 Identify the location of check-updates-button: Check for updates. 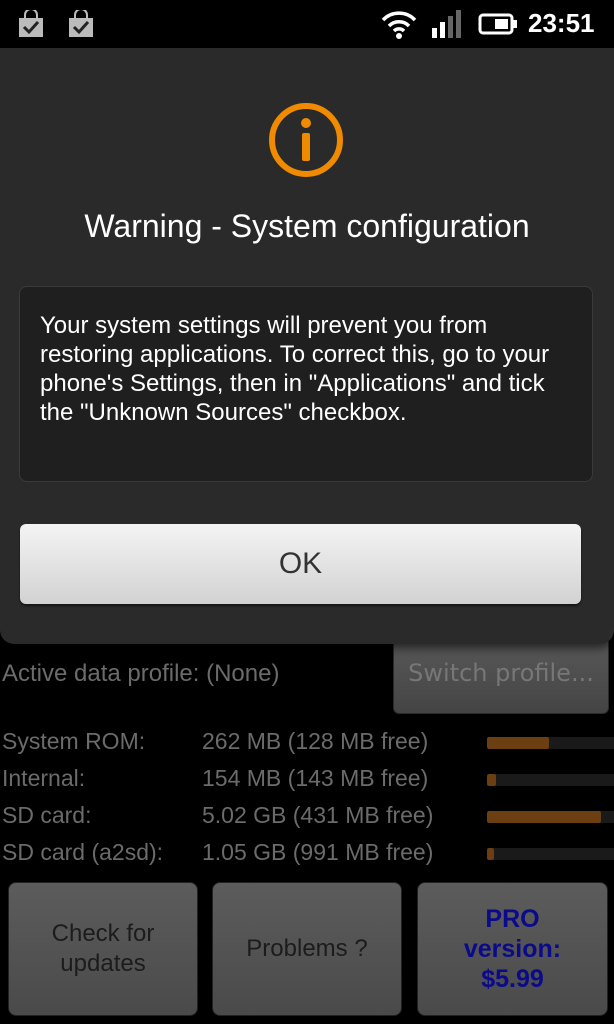
(103, 949).